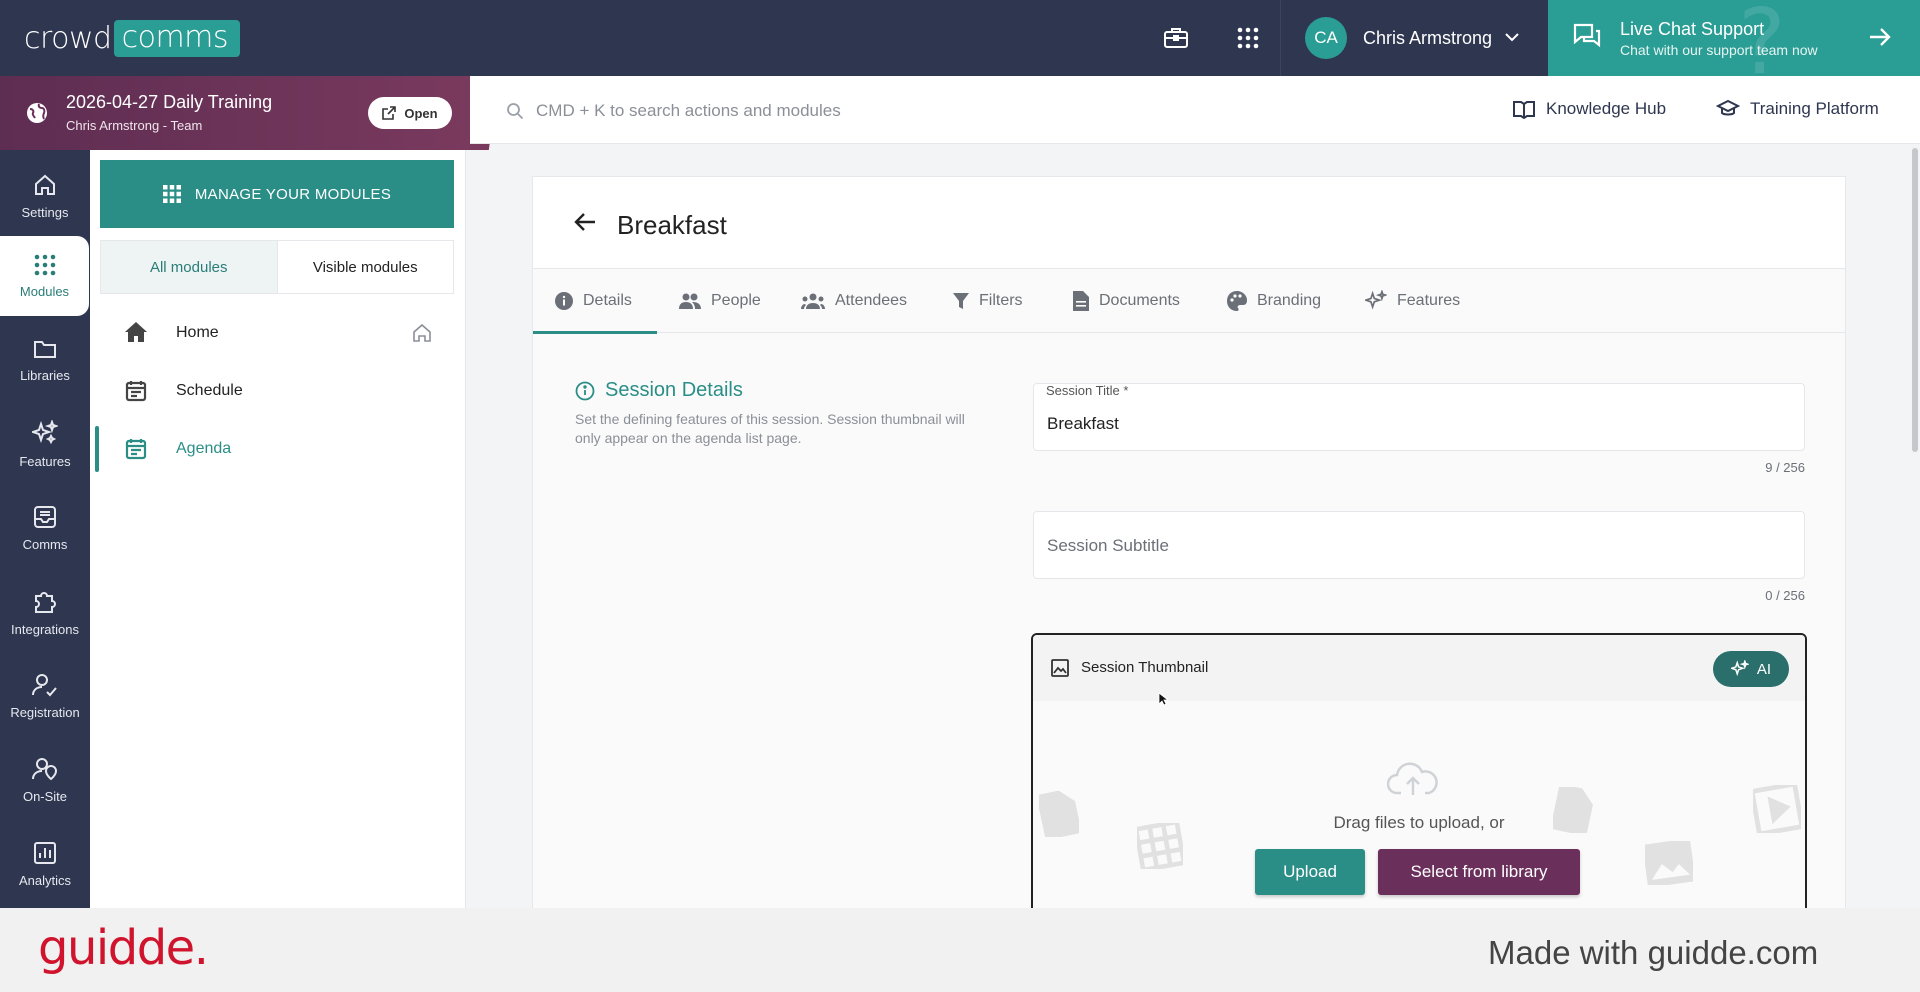 The width and height of the screenshot is (1920, 992). What do you see at coordinates (1108, 546) in the screenshot?
I see `session-subtitle-input: Session Subtitle` at bounding box center [1108, 546].